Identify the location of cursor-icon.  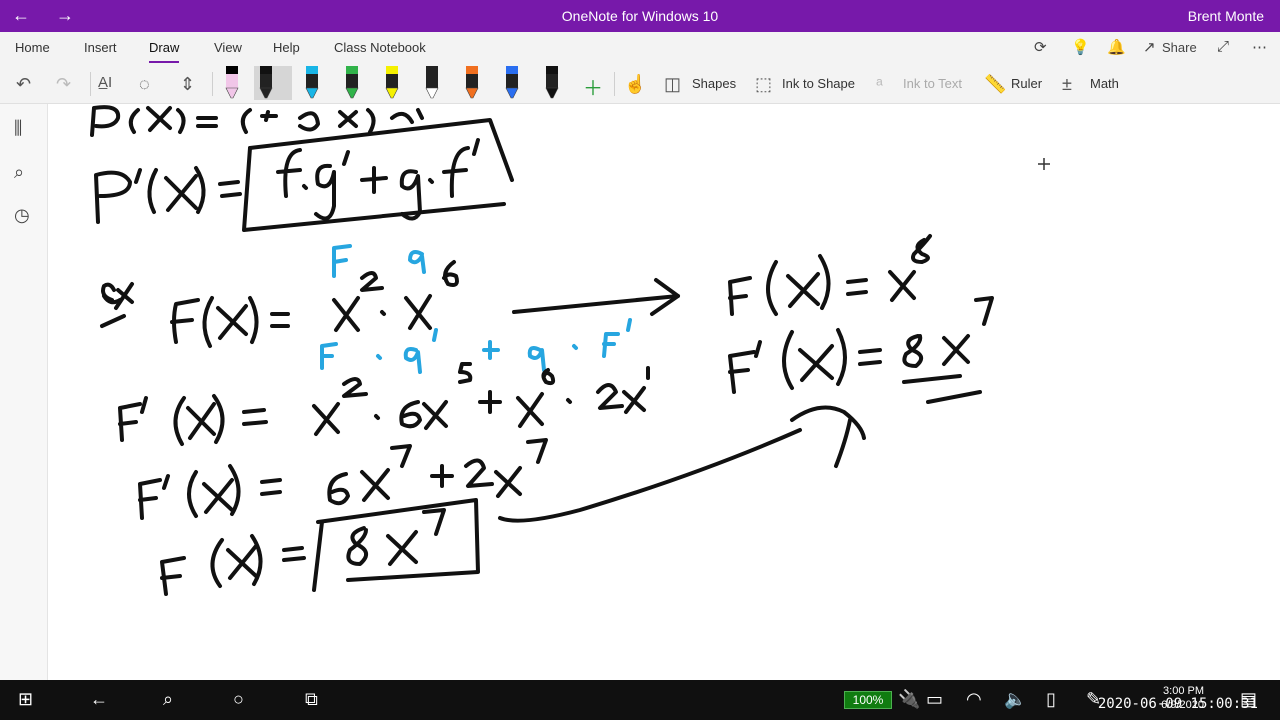
(1044, 164).